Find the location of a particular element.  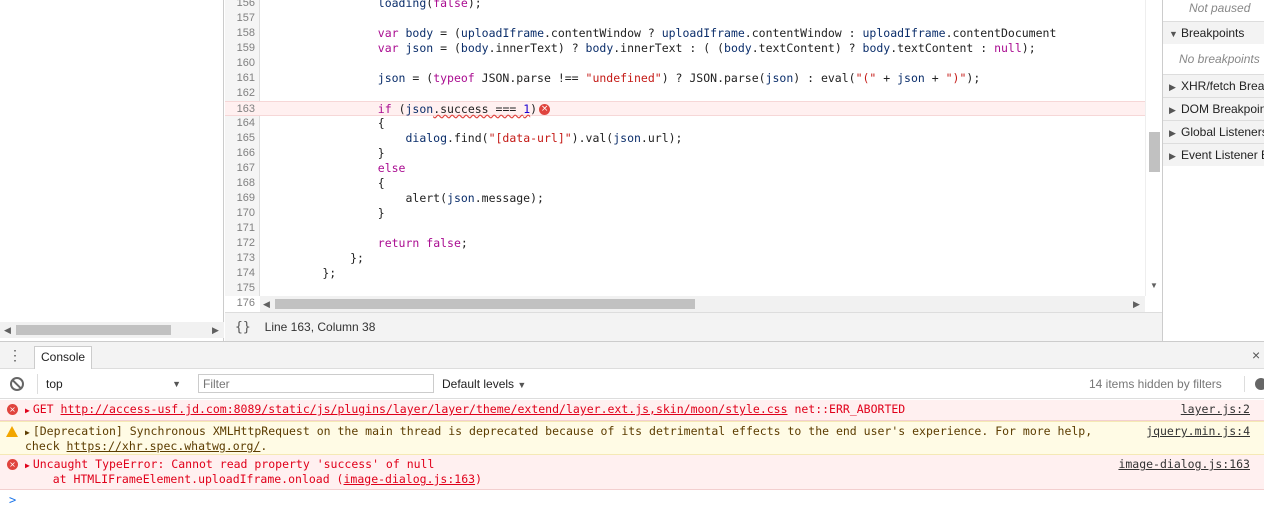

line-number: 176 is located at coordinates (240, 303).